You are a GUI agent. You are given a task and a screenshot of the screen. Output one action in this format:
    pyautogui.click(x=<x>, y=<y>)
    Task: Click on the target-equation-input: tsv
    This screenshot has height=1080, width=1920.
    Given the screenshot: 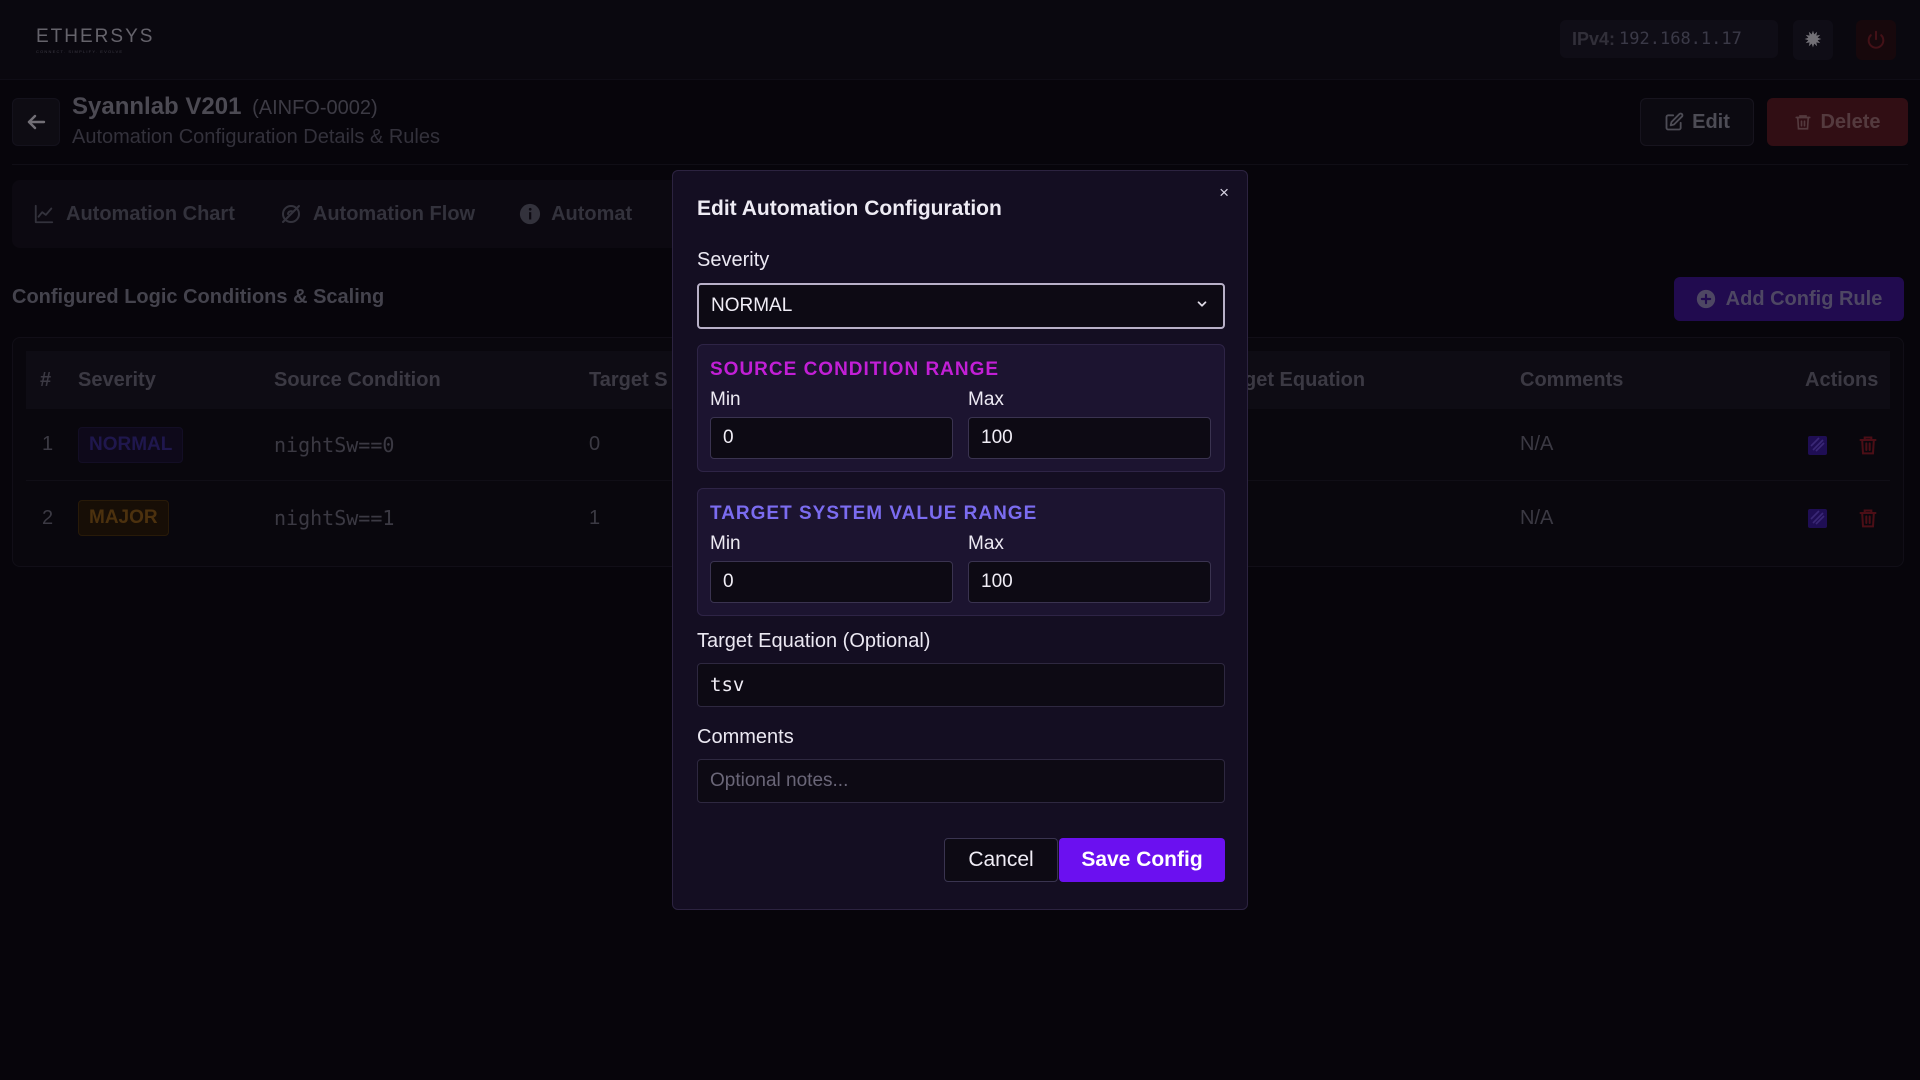 What is the action you would take?
    pyautogui.click(x=961, y=685)
    